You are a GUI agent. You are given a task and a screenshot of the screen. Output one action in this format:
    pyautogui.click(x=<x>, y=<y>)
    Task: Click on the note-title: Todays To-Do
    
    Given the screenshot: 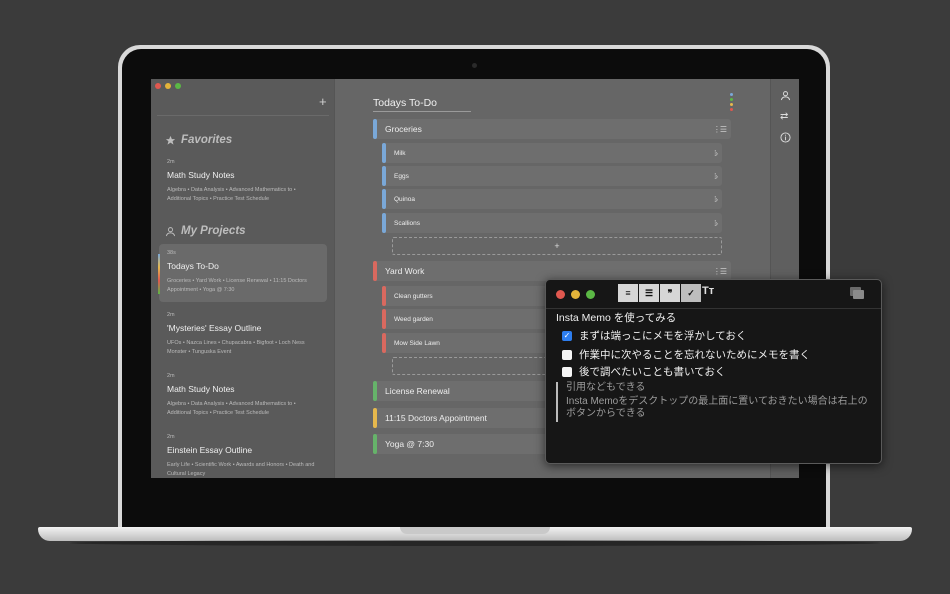 What is the action you would take?
    pyautogui.click(x=193, y=266)
    